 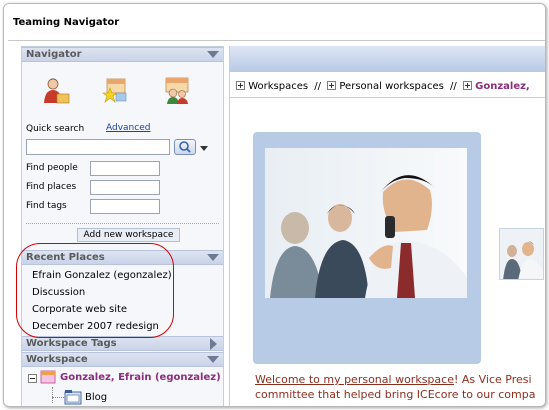 I want to click on main-header-bar, so click(x=387, y=59).